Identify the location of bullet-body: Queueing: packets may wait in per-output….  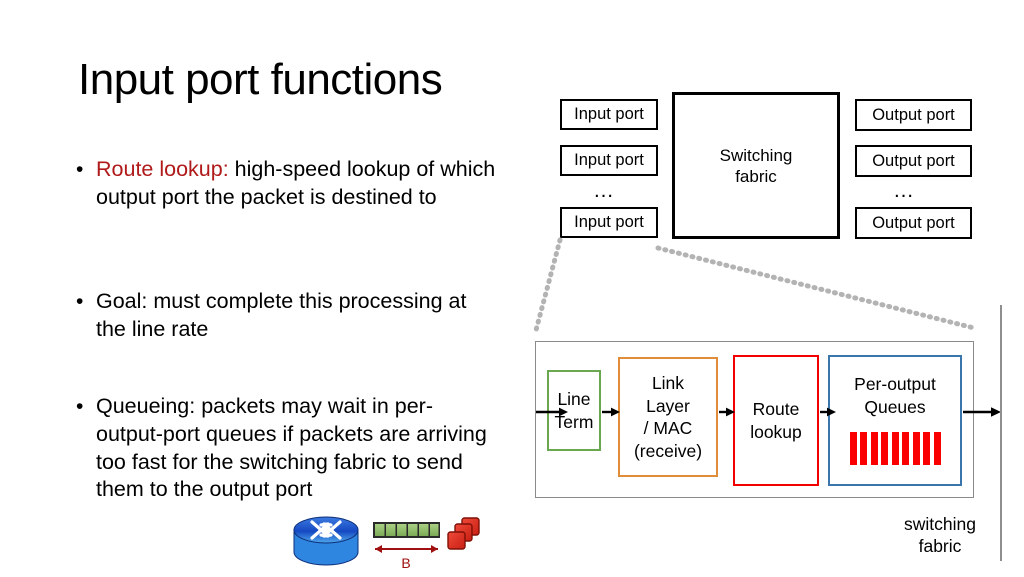
(291, 448).